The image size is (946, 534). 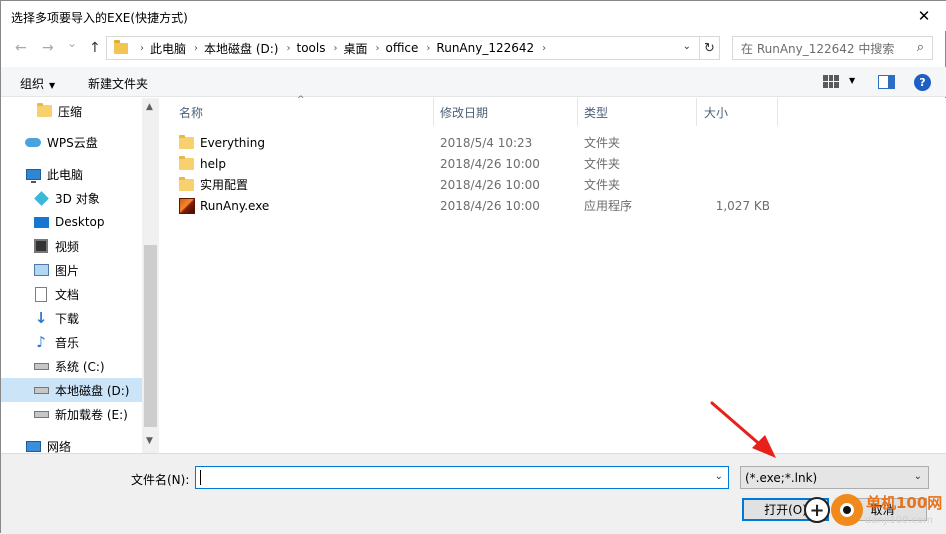 What do you see at coordinates (235, 205) in the screenshot?
I see `file-name: RunAny.exe` at bounding box center [235, 205].